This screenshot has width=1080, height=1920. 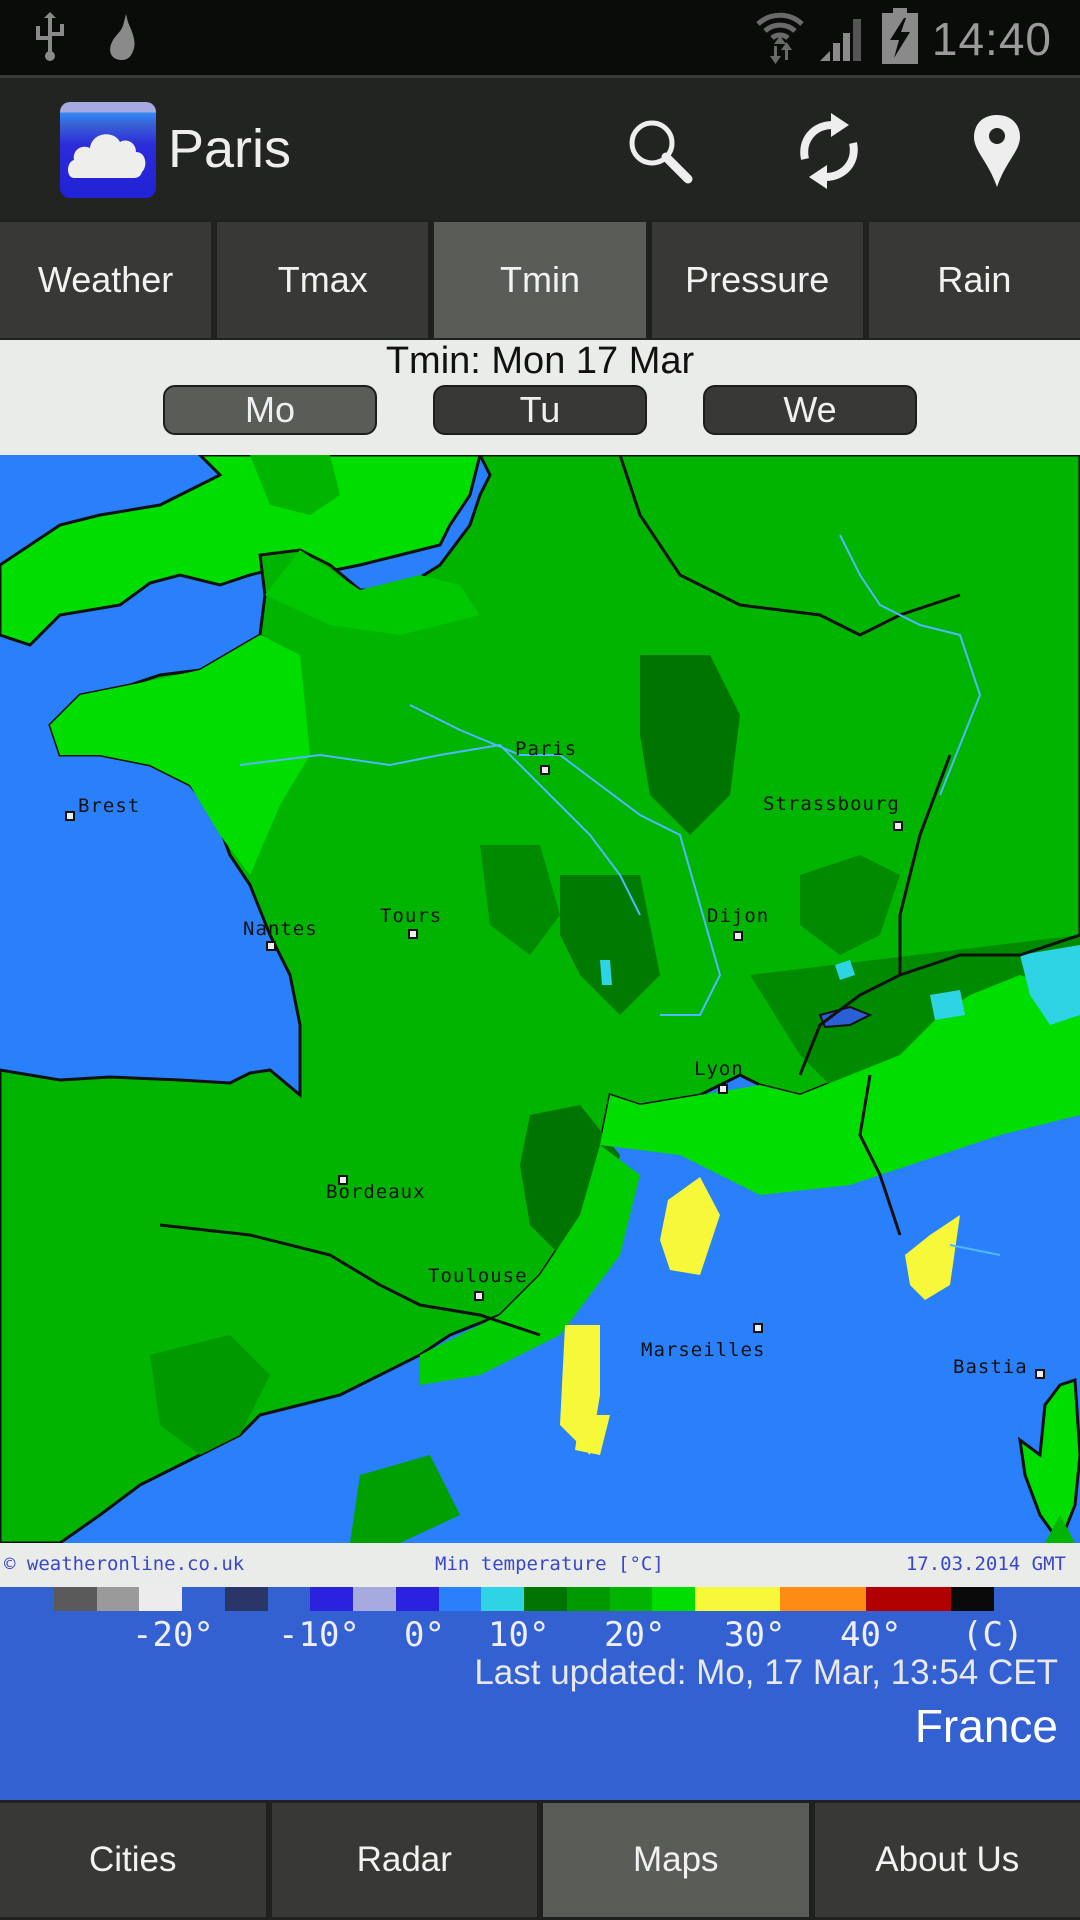 What do you see at coordinates (107, 156) in the screenshot?
I see `cloud-icon` at bounding box center [107, 156].